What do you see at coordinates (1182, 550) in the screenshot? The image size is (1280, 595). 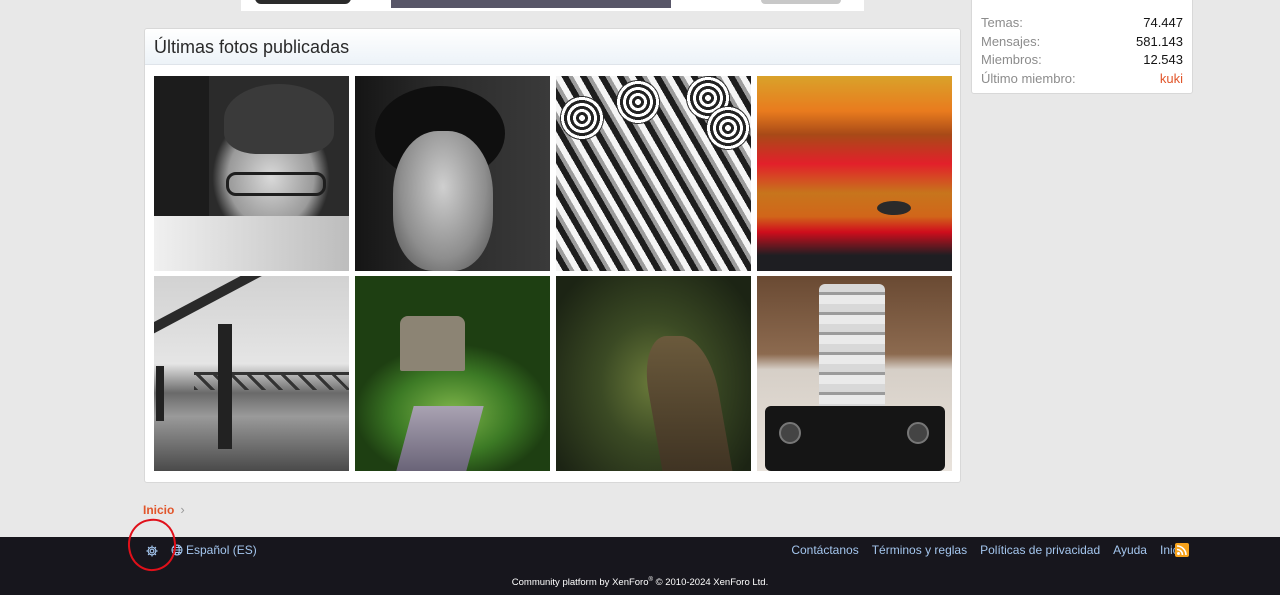 I see `rss-icon` at bounding box center [1182, 550].